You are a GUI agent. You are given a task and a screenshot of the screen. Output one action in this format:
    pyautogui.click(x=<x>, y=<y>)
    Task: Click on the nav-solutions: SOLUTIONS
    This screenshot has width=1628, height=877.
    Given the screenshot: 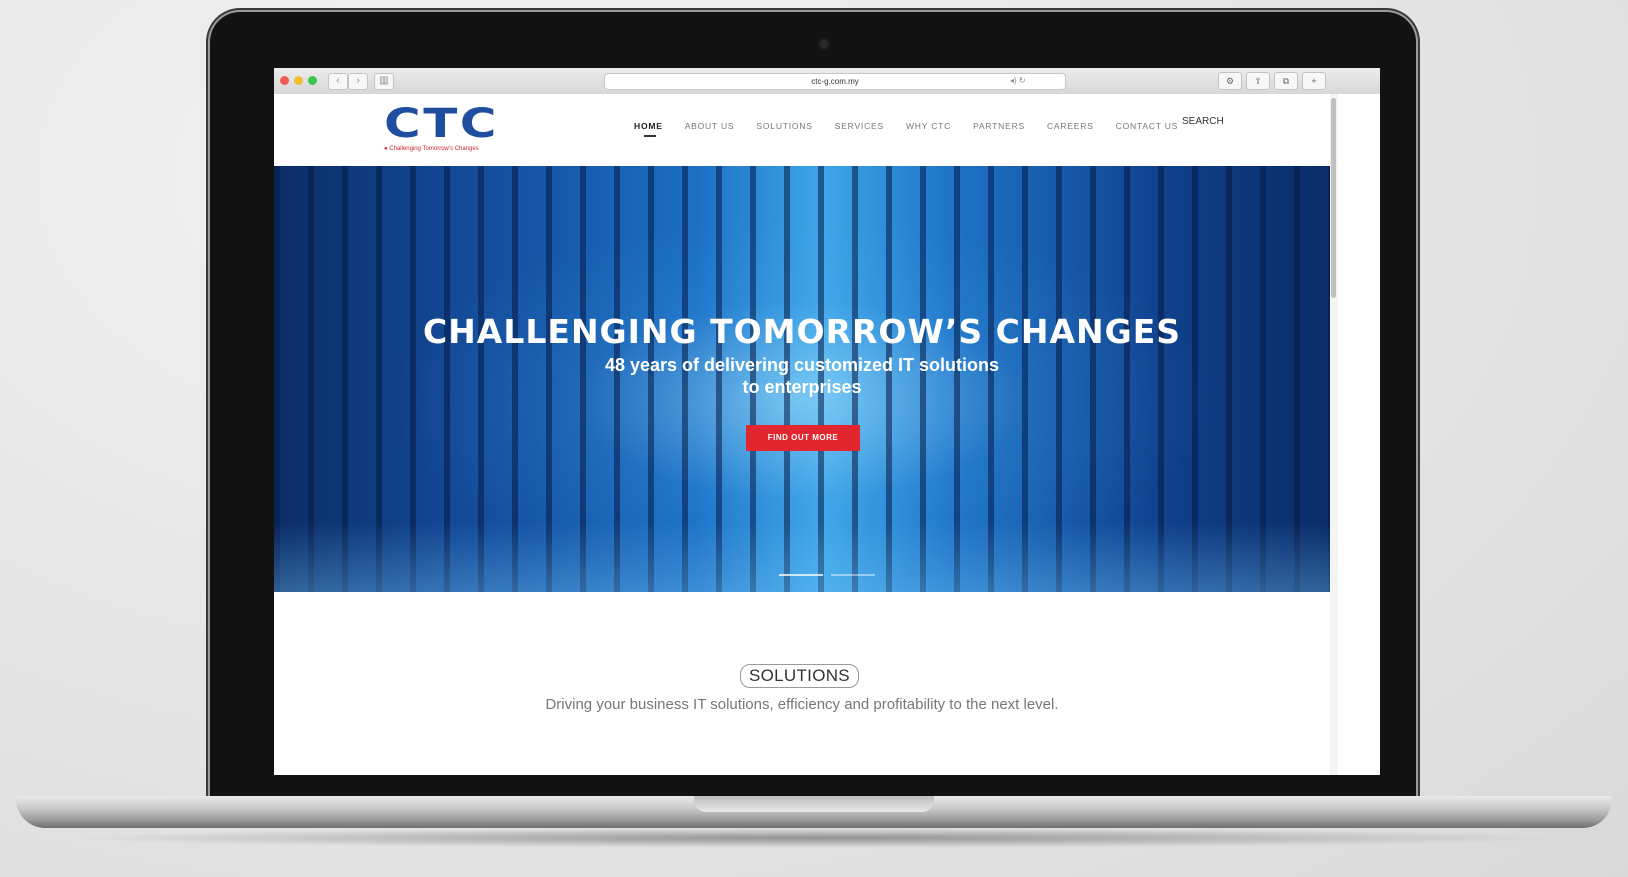 What is the action you would take?
    pyautogui.click(x=784, y=126)
    